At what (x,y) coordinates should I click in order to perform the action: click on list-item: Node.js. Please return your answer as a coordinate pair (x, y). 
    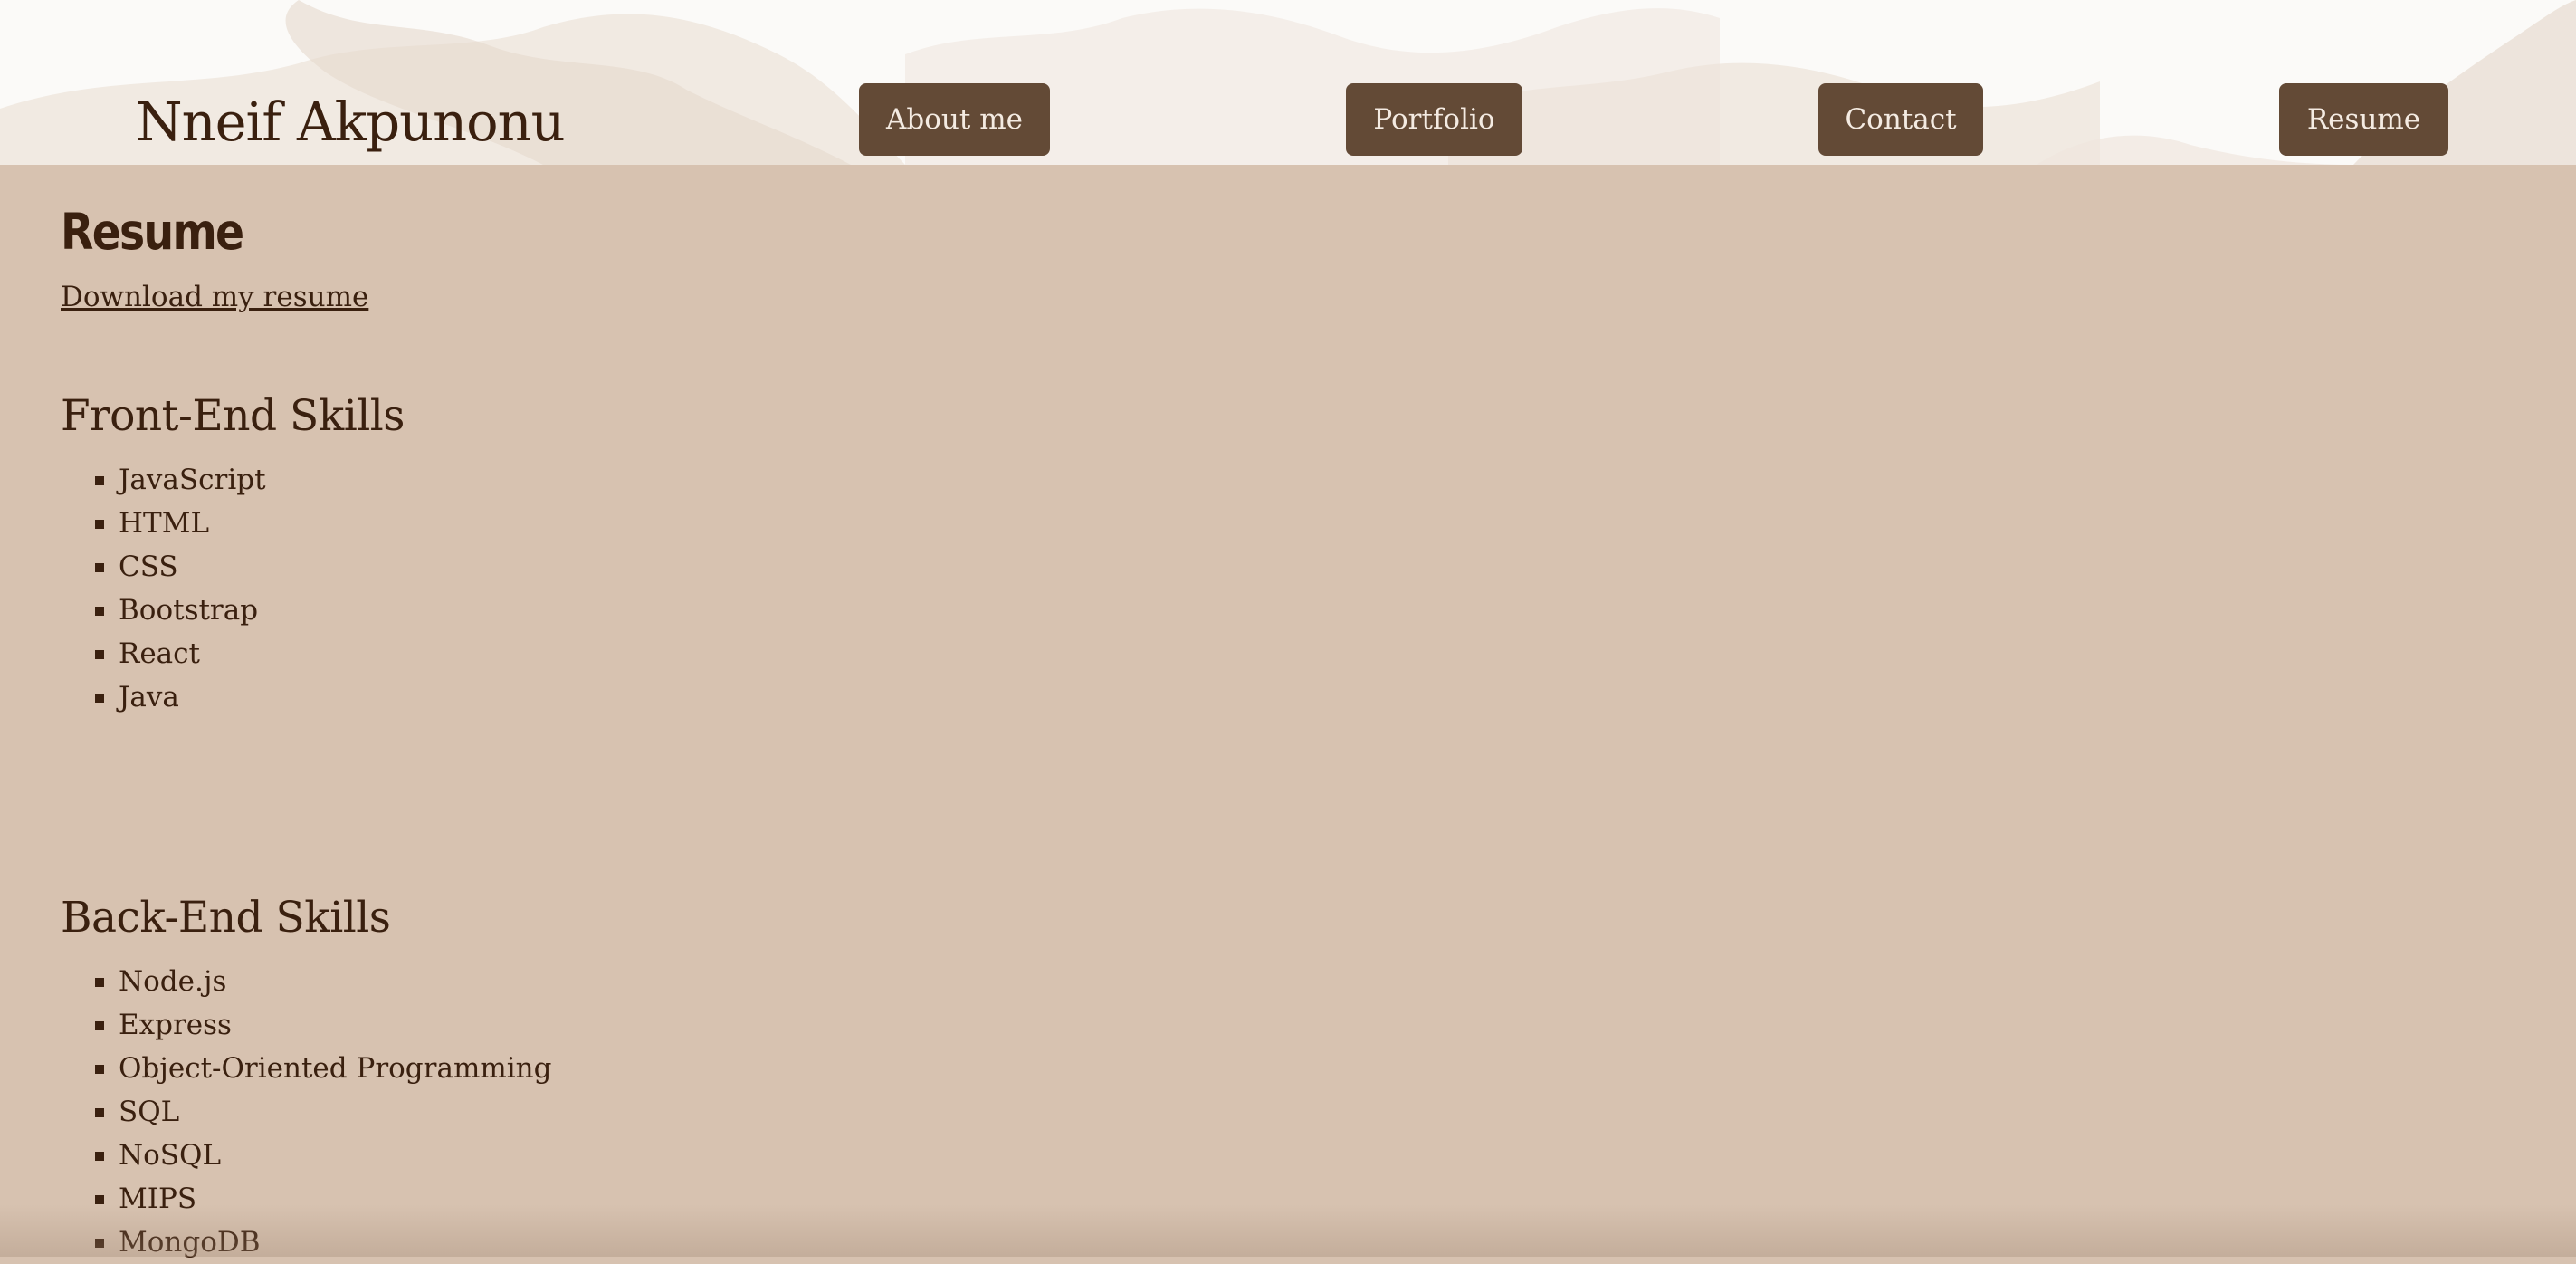
    Looking at the image, I should click on (306, 981).